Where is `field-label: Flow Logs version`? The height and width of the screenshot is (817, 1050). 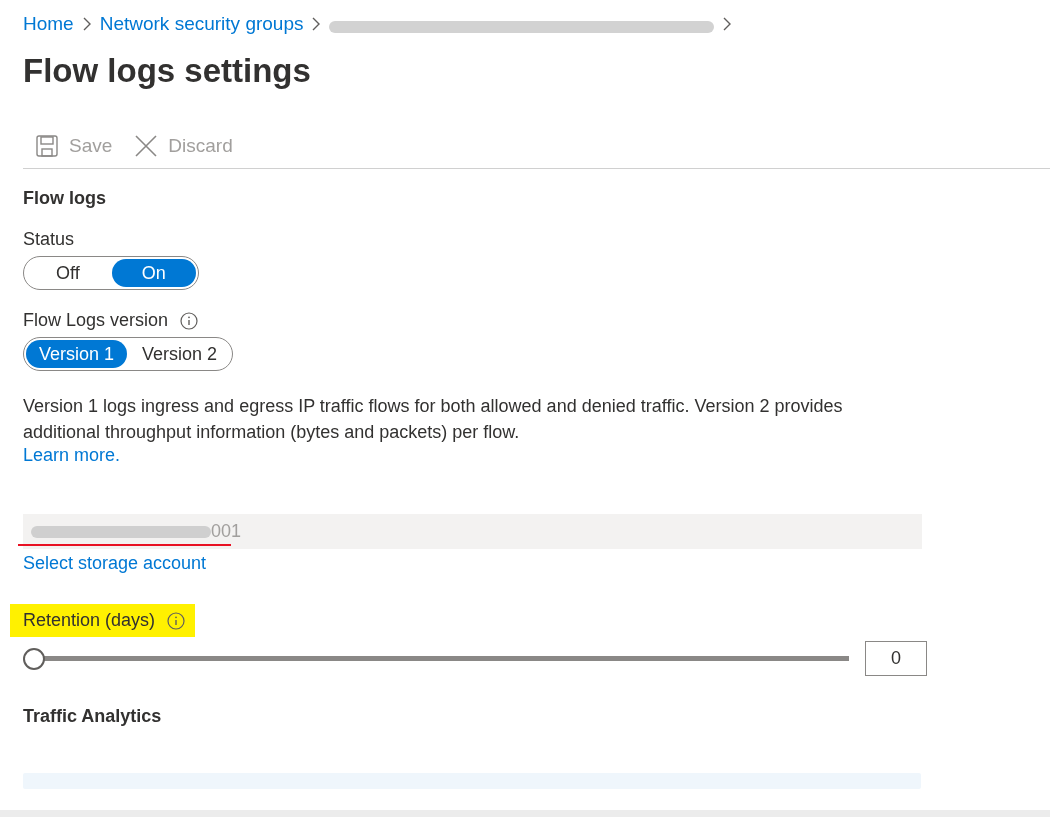 field-label: Flow Logs version is located at coordinates (96, 320).